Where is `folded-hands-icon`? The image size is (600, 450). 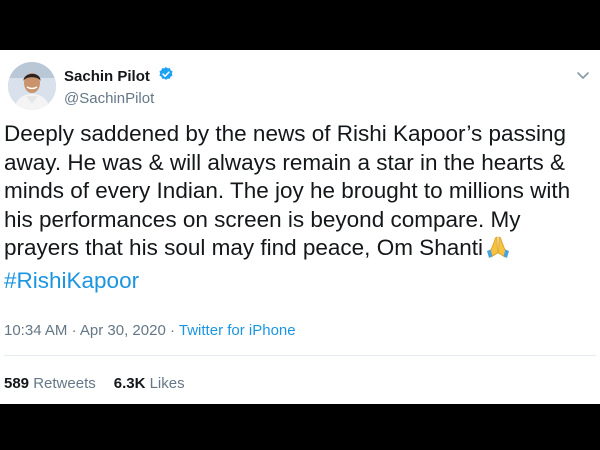
folded-hands-icon is located at coordinates (498, 251).